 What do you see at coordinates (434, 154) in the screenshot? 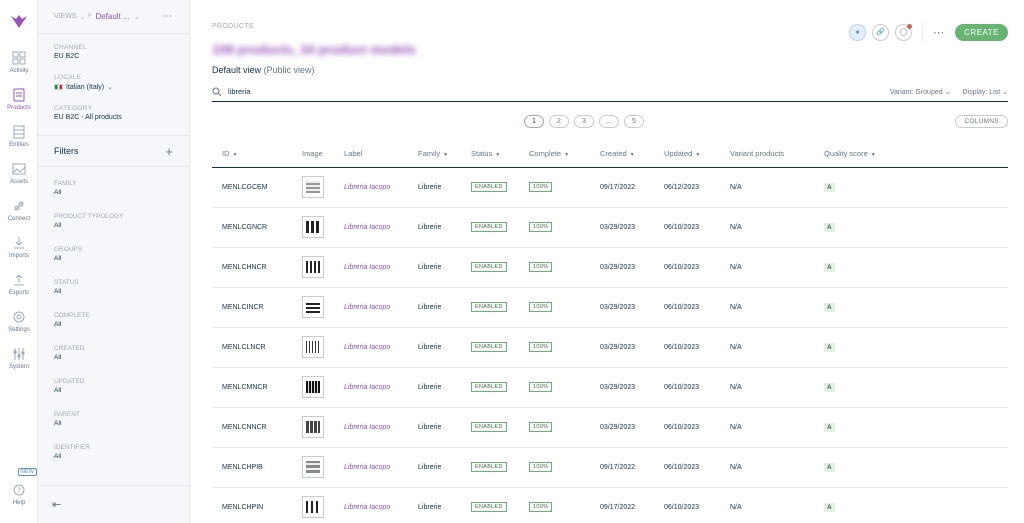
I see `column-header-family: Family ▼` at bounding box center [434, 154].